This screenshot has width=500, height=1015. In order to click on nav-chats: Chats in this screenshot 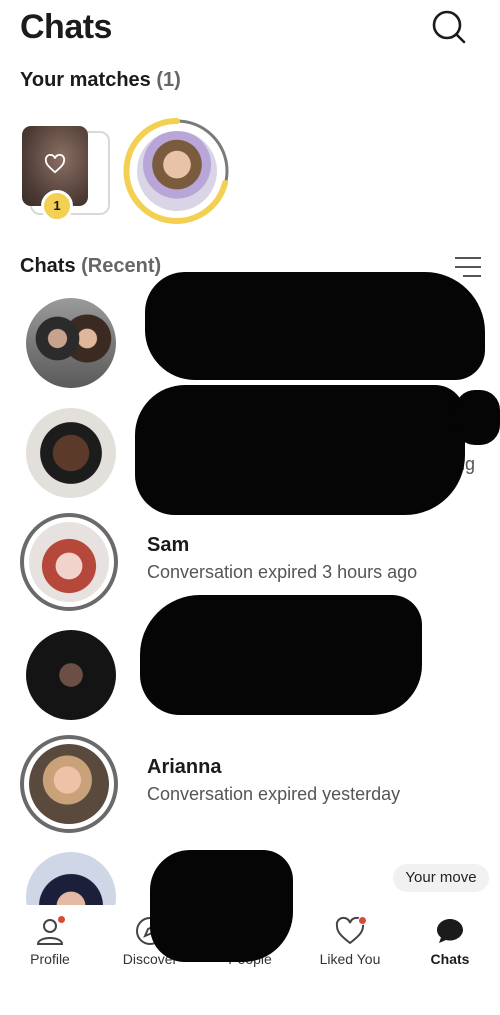, I will do `click(450, 941)`.